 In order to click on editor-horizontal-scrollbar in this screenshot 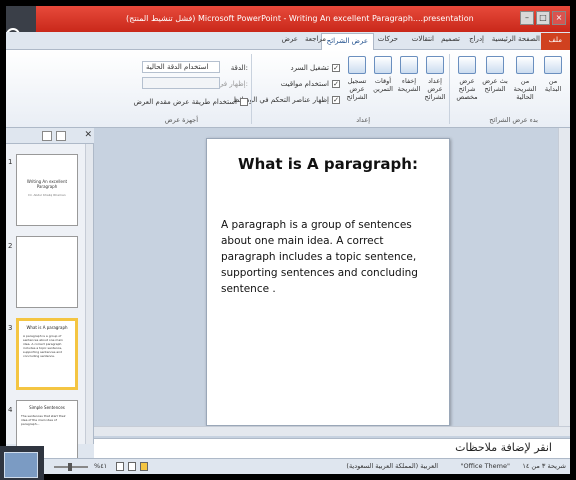, I will do `click(332, 431)`.